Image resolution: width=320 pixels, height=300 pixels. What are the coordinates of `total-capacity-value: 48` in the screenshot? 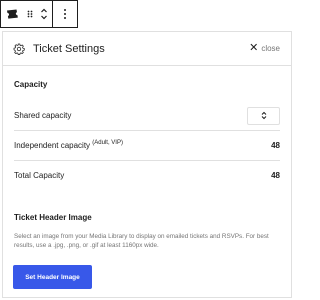 It's located at (275, 175).